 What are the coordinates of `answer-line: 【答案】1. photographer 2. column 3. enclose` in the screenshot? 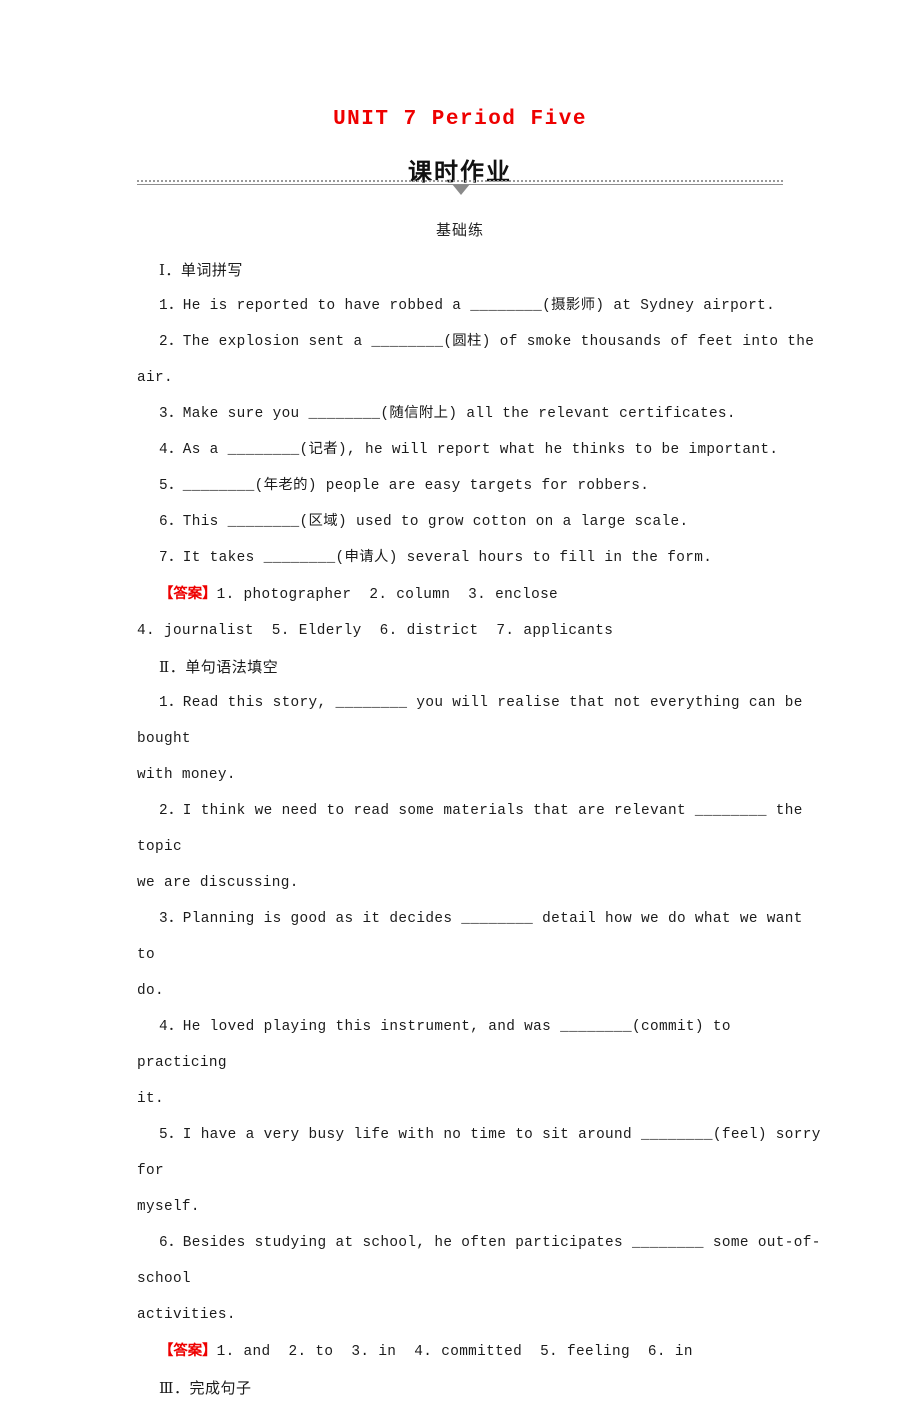 It's located at (482, 594).